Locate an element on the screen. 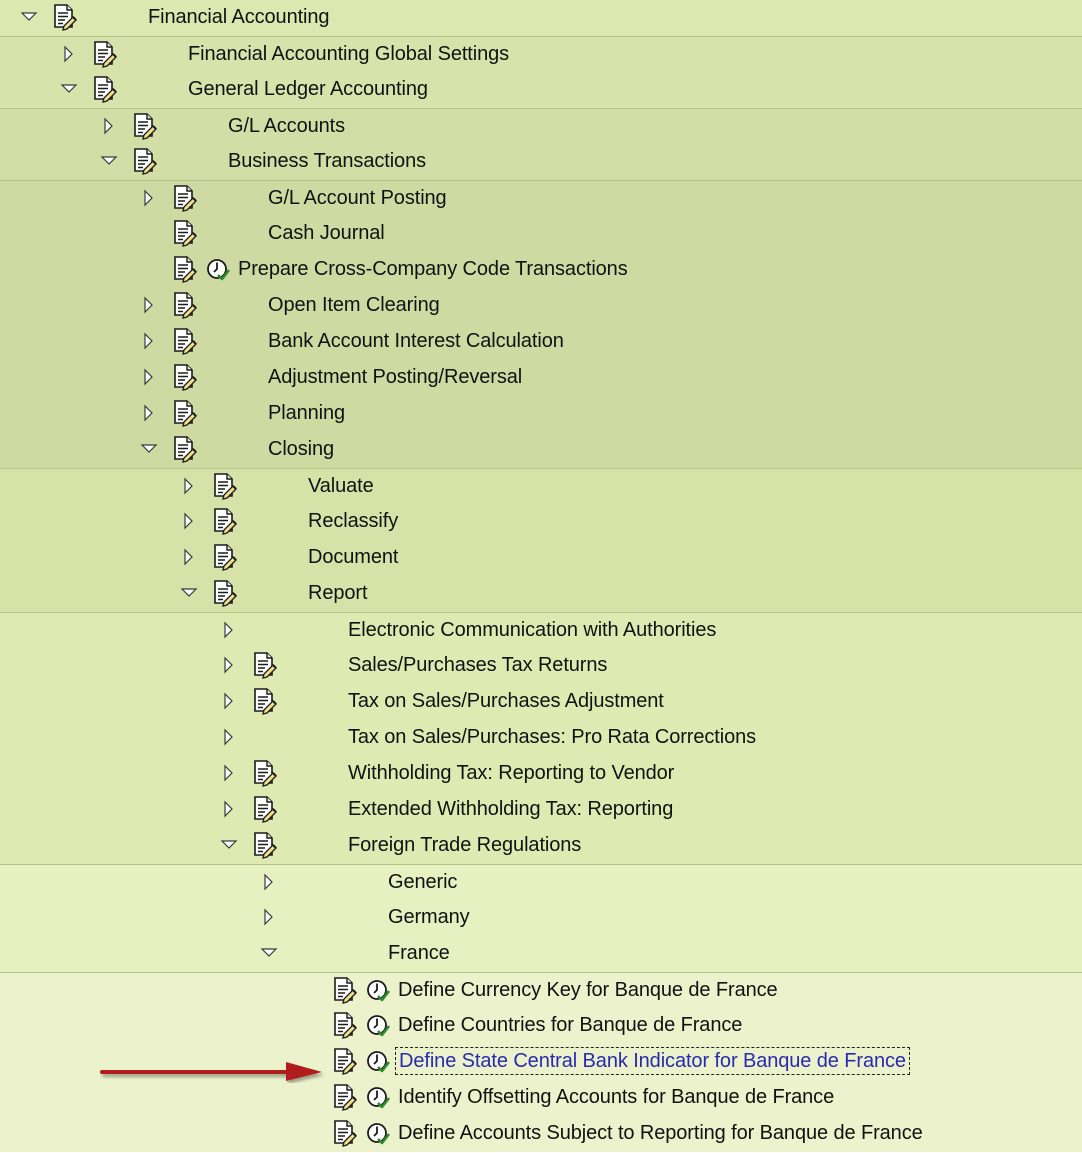 This screenshot has height=1153, width=1082. tree-node-label: Withholding Tax: Reporting to Vendor is located at coordinates (511, 773).